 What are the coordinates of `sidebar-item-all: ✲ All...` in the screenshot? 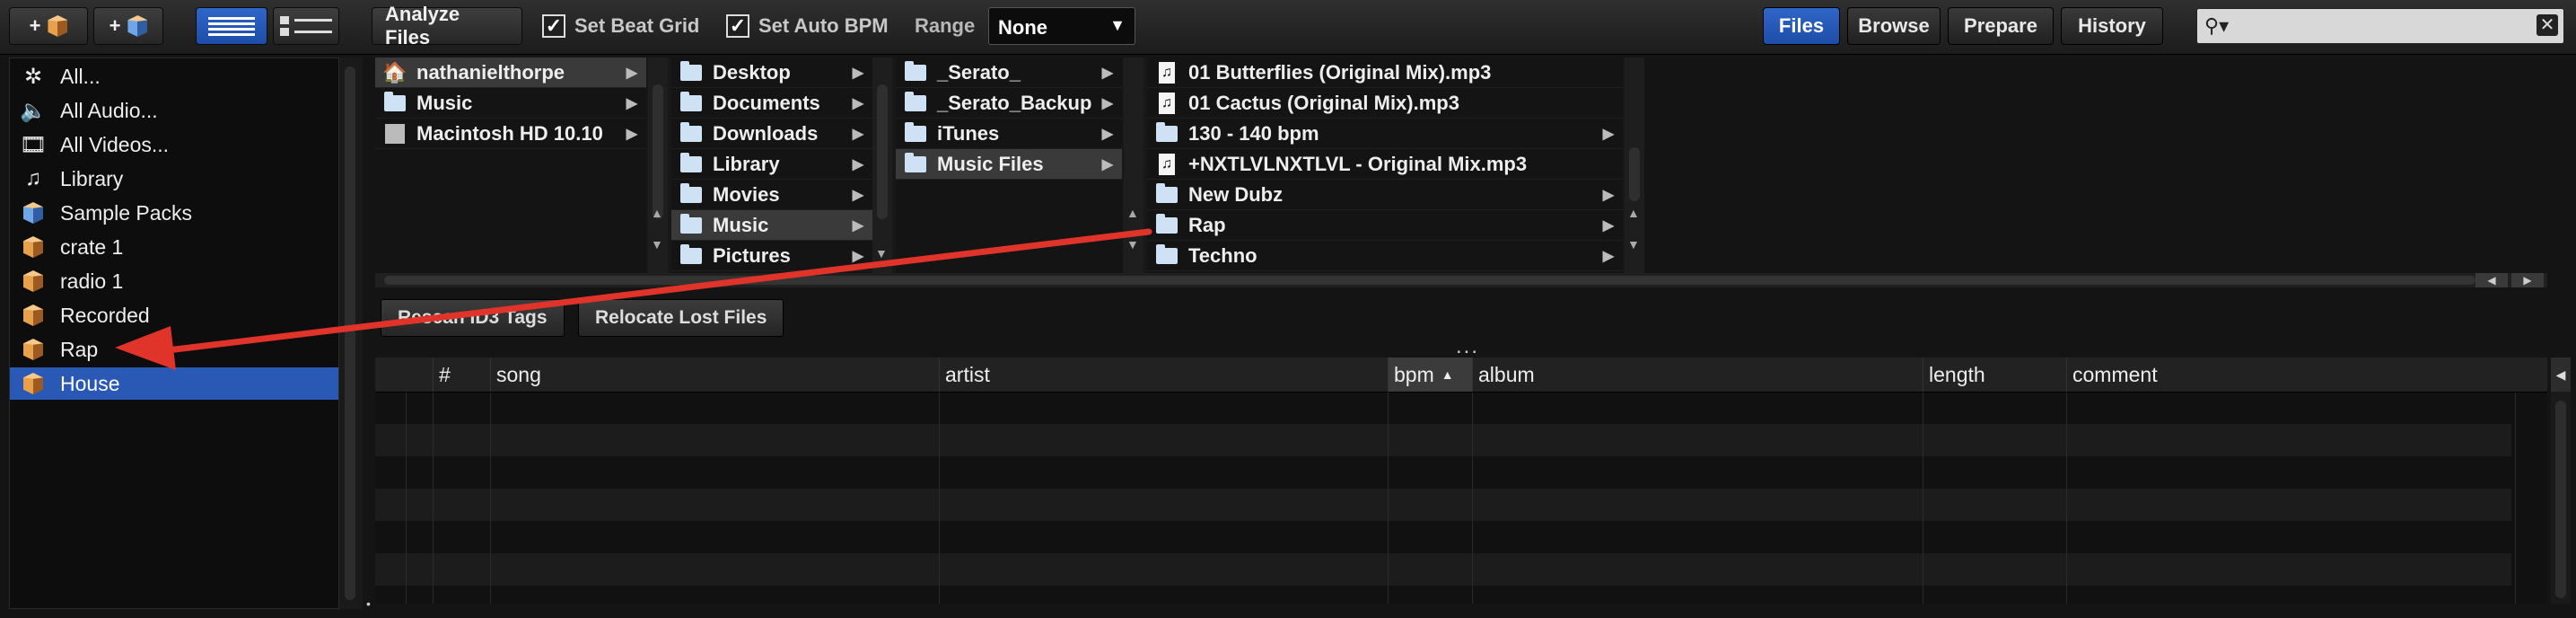 It's located at (174, 76).